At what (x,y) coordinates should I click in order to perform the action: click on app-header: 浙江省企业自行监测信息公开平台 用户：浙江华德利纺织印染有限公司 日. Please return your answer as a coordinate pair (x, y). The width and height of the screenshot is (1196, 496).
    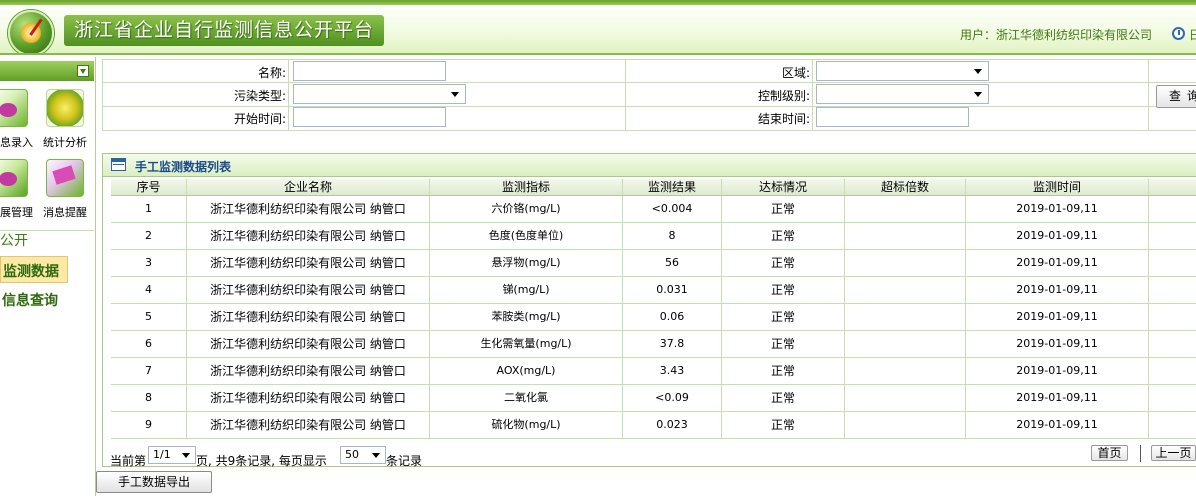
    Looking at the image, I should click on (598, 27).